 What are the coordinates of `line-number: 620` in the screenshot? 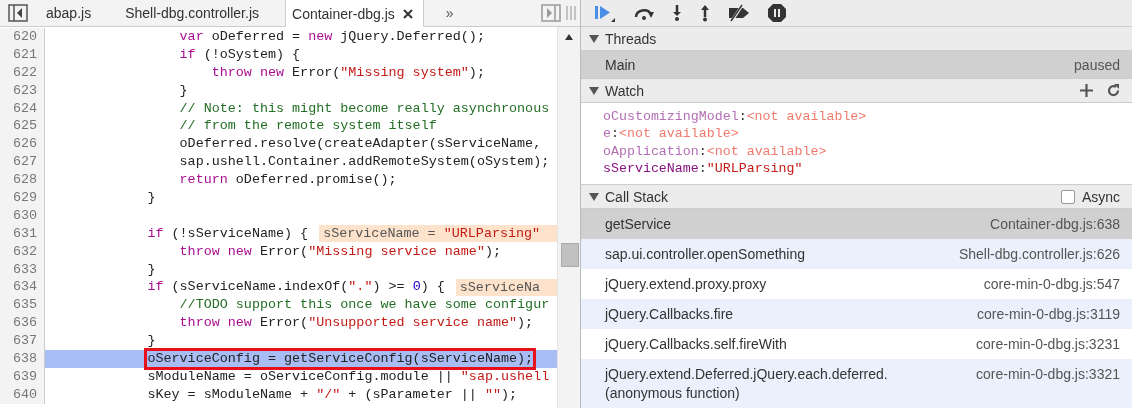 It's located at (22, 37).